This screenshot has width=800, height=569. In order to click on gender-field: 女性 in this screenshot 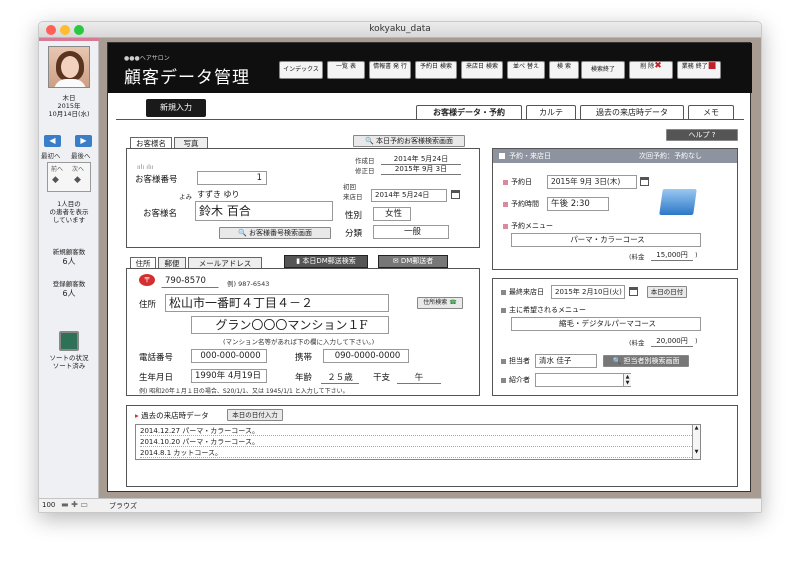, I will do `click(392, 214)`.